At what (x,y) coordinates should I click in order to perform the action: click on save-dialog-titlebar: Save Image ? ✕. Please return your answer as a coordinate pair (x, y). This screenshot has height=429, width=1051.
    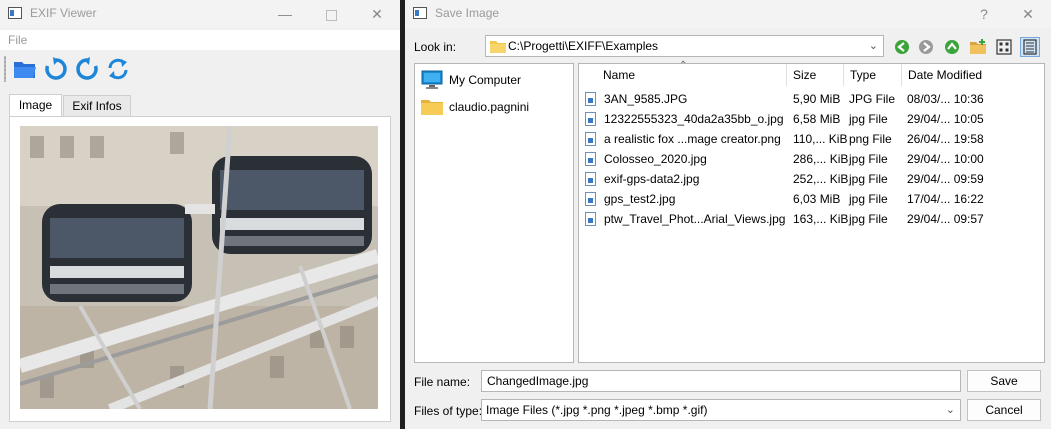
    Looking at the image, I should click on (728, 14).